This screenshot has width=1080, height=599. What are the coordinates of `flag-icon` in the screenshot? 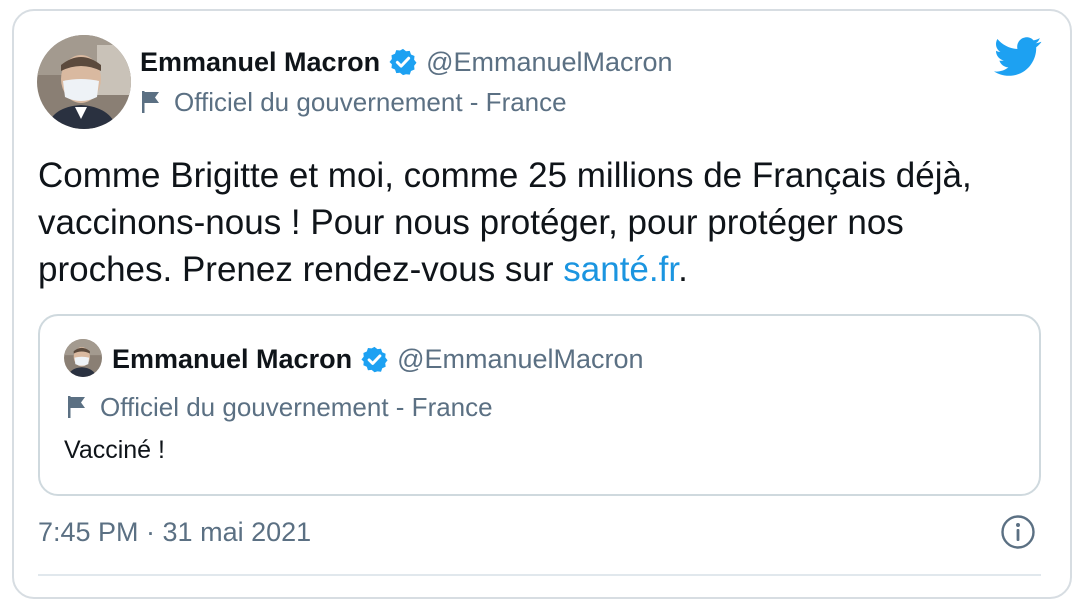 It's located at (150, 102).